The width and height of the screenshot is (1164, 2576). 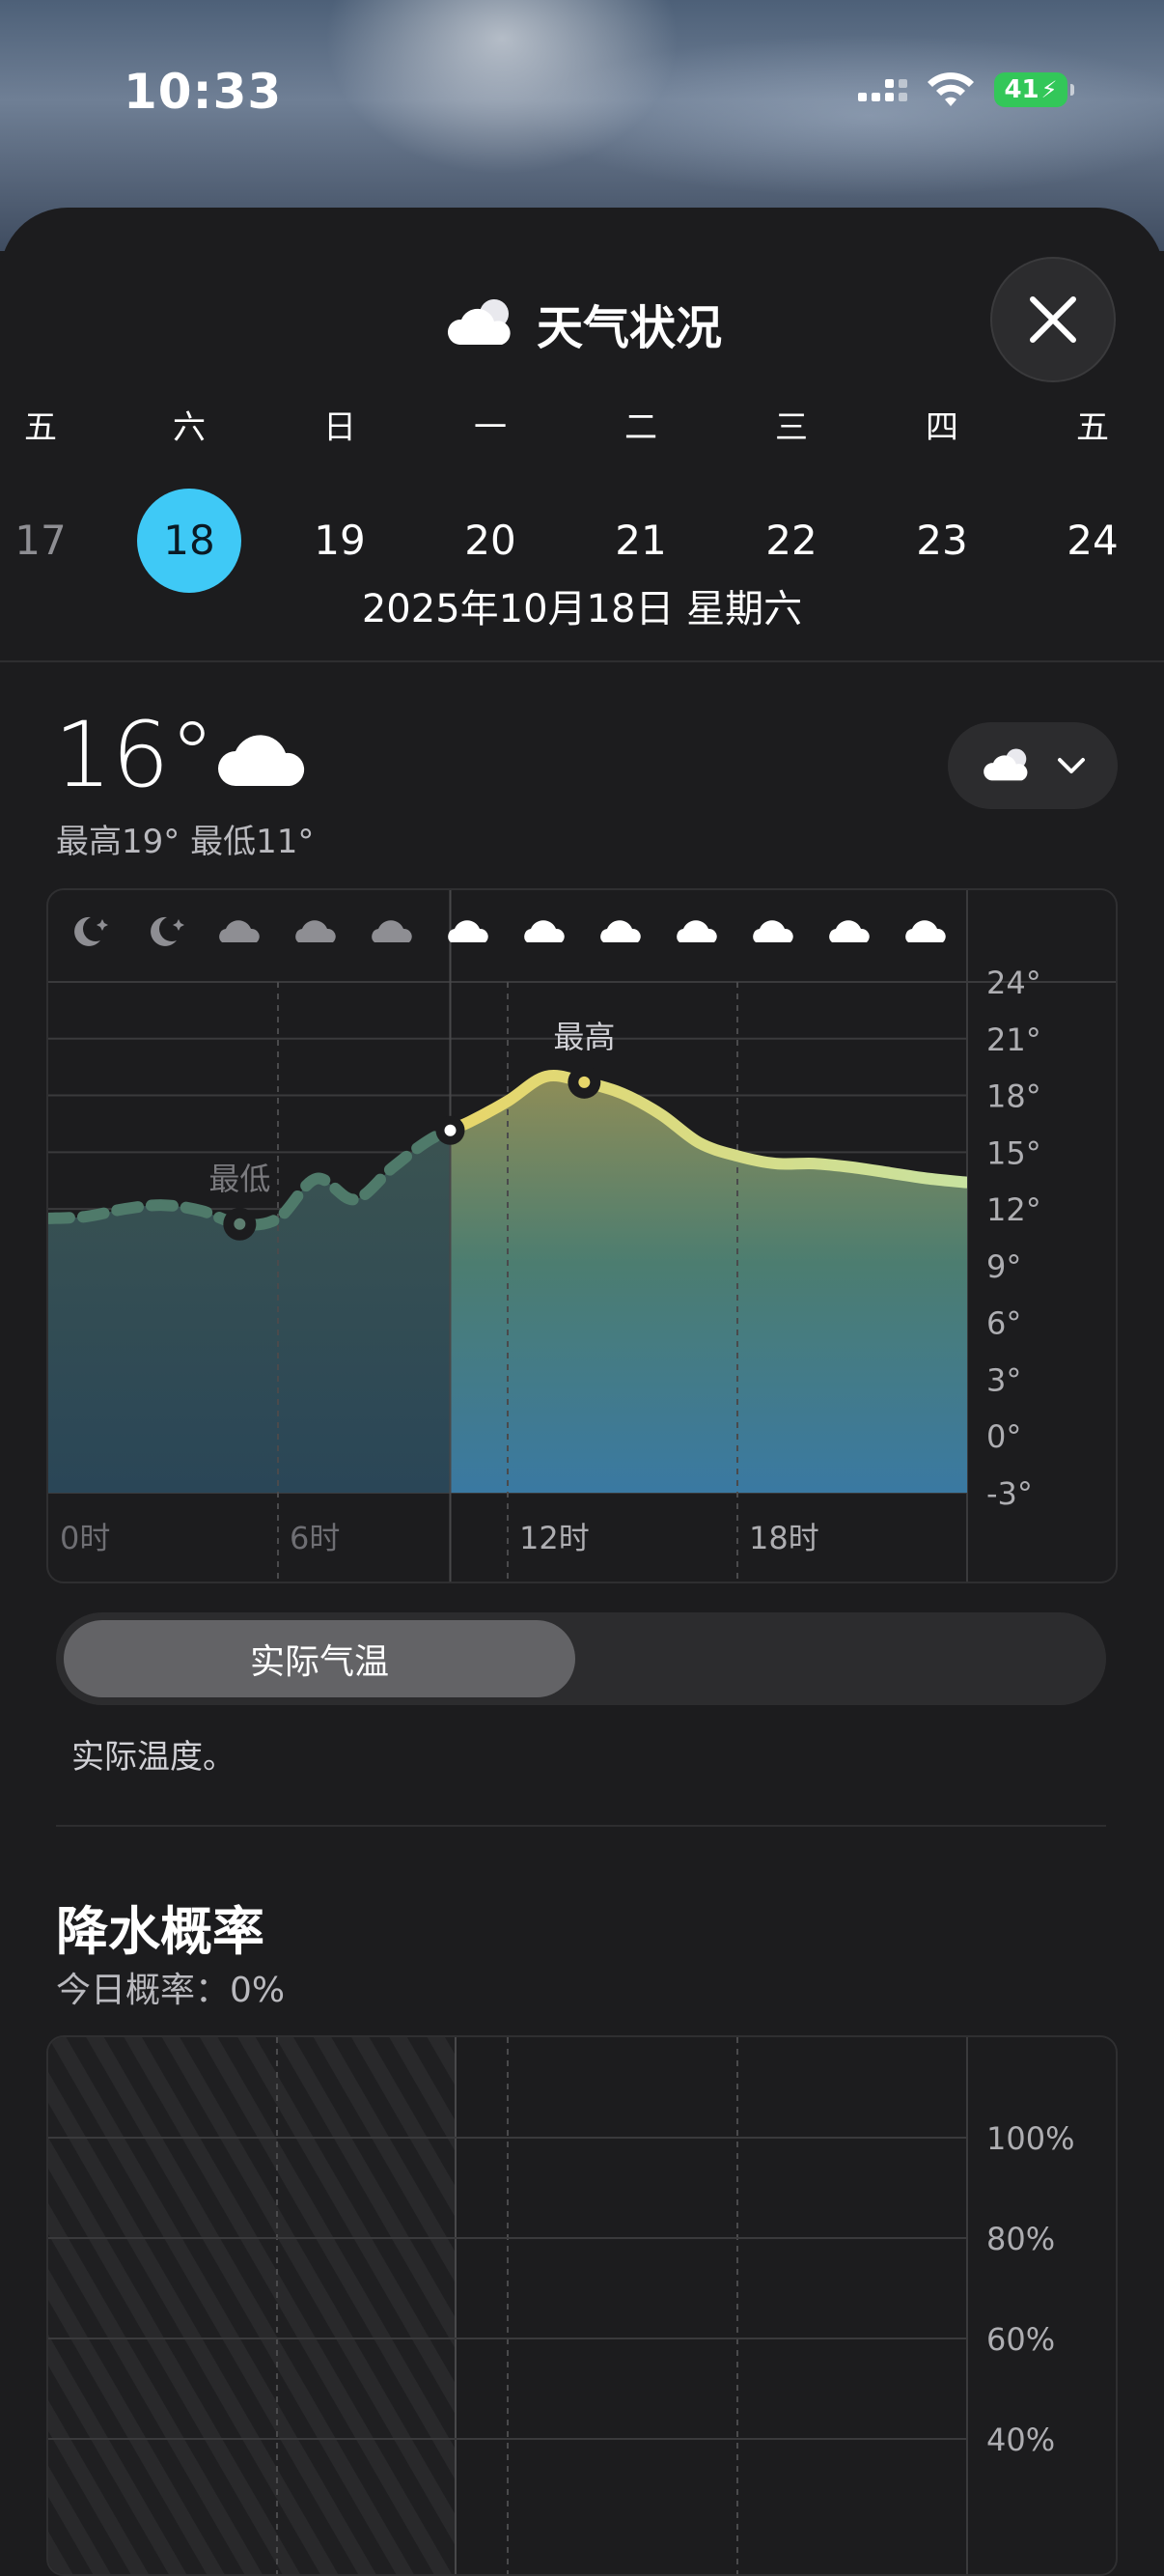 I want to click on day-22: 三 22, so click(x=792, y=499).